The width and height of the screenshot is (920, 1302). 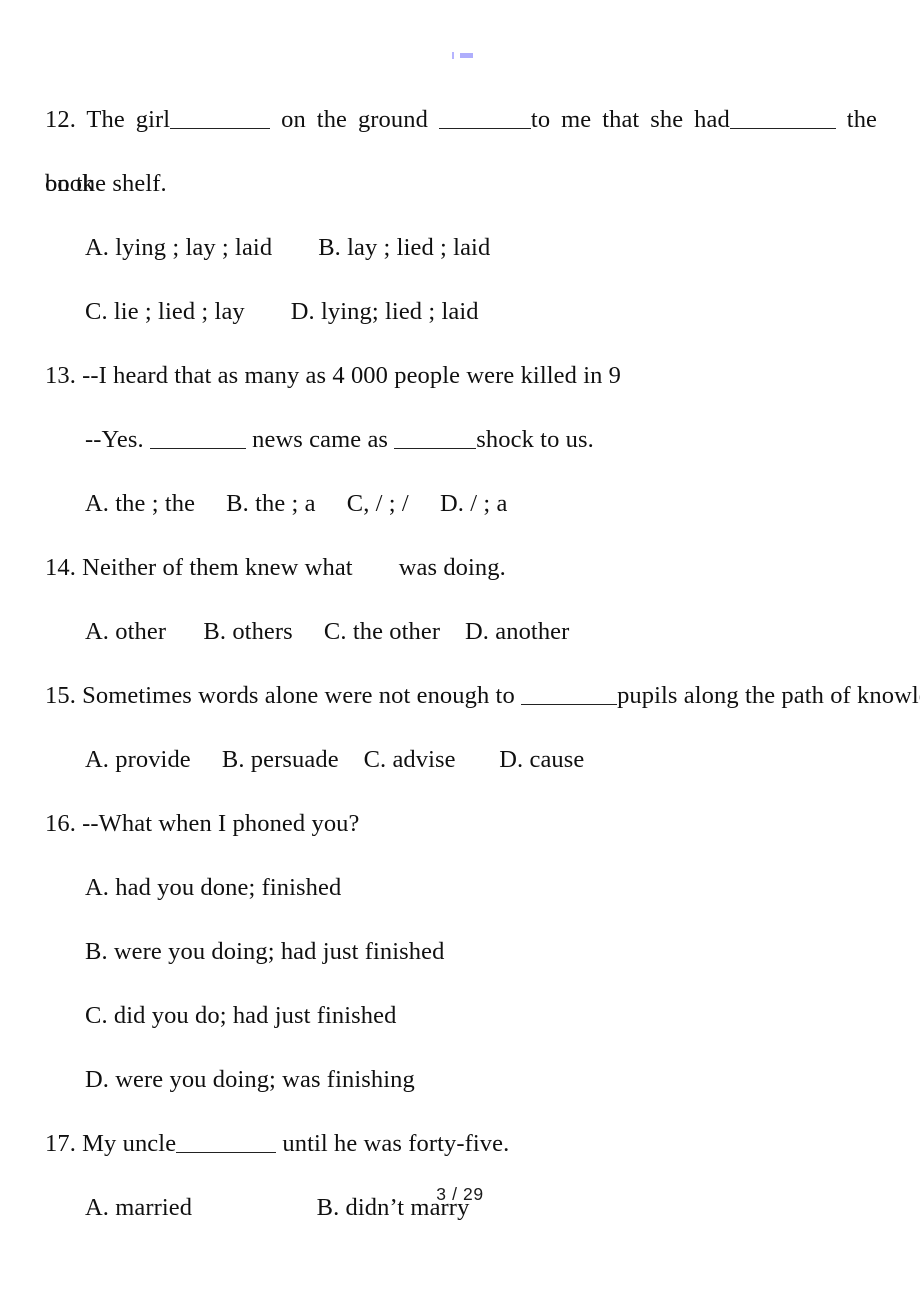 I want to click on scan-artifact-mark, so click(x=463, y=55).